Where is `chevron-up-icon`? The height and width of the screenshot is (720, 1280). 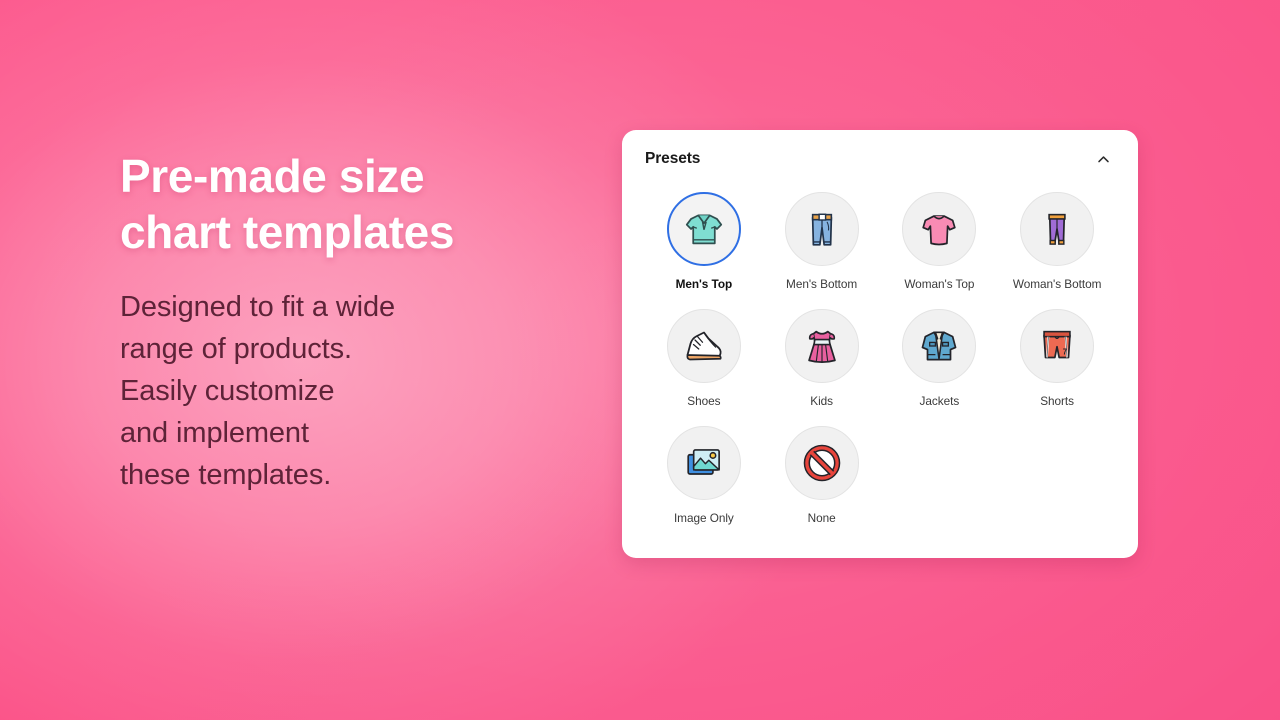
chevron-up-icon is located at coordinates (1103, 159).